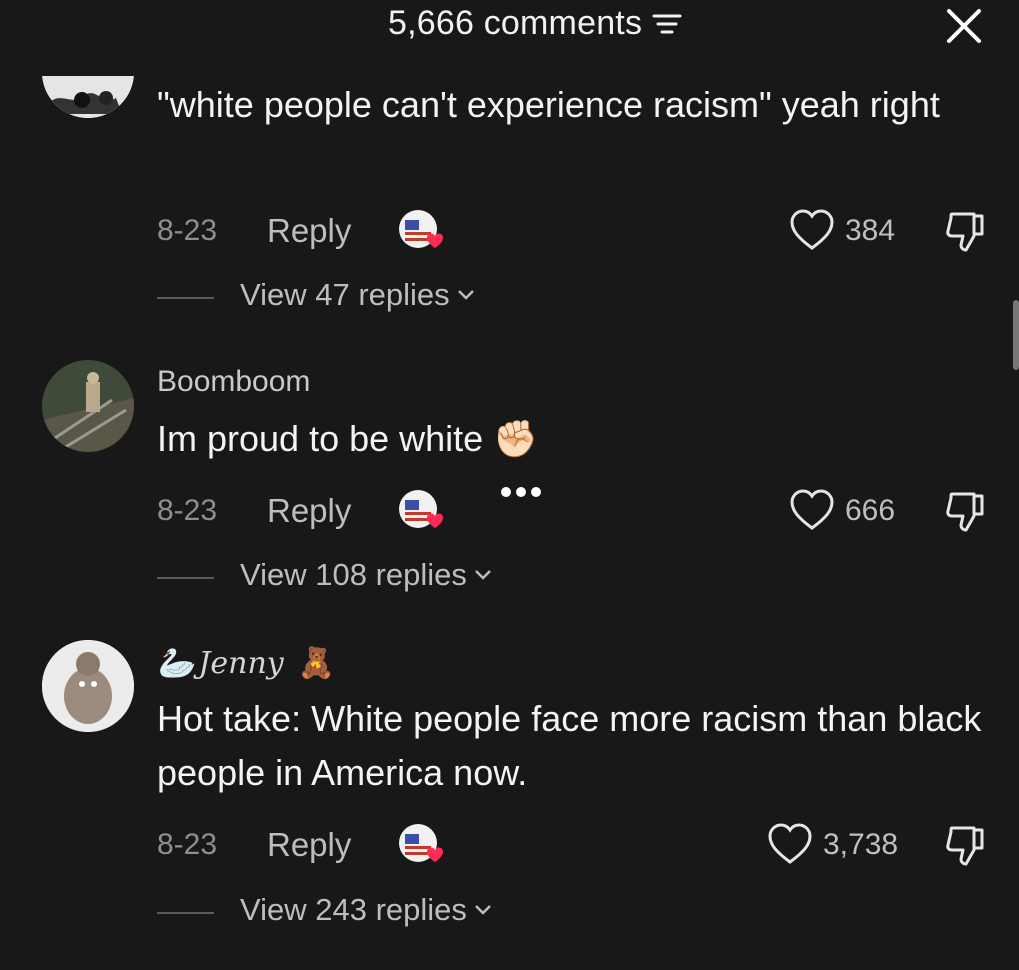 Image resolution: width=1019 pixels, height=970 pixels. I want to click on scrollbar, so click(1016, 335).